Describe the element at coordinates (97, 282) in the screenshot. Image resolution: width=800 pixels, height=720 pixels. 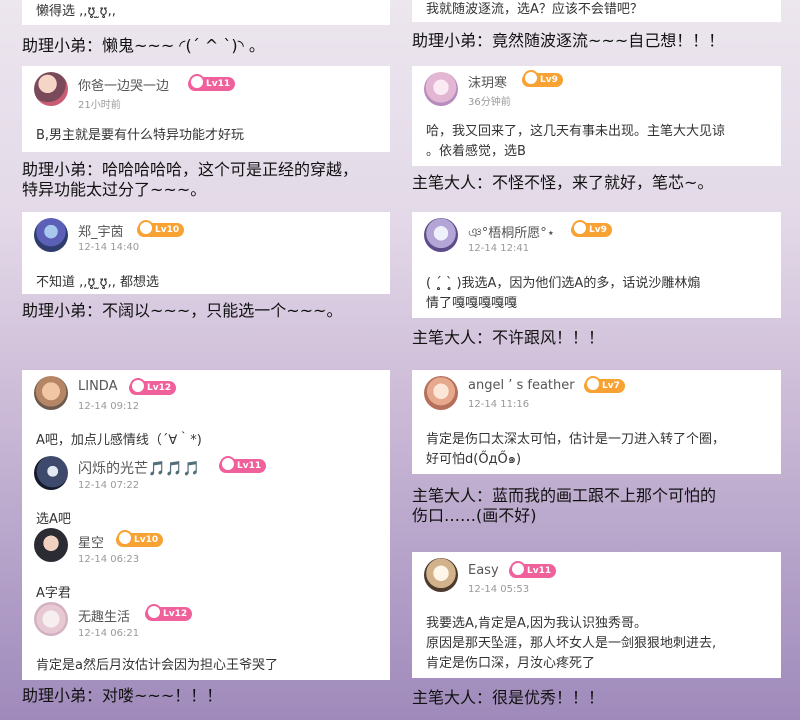
I see `comment-text: 不知道 ,,ʊ̥̥̥ ̫ʊ̥̥̥,, 都想选` at that location.